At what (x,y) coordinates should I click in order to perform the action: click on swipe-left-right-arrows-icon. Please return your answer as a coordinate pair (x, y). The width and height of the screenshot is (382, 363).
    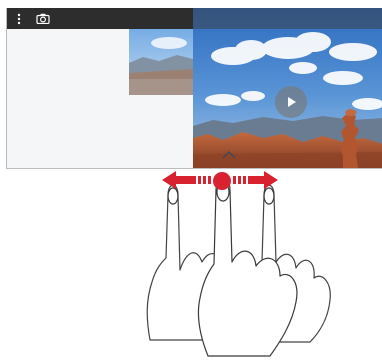
    Looking at the image, I should click on (220, 180).